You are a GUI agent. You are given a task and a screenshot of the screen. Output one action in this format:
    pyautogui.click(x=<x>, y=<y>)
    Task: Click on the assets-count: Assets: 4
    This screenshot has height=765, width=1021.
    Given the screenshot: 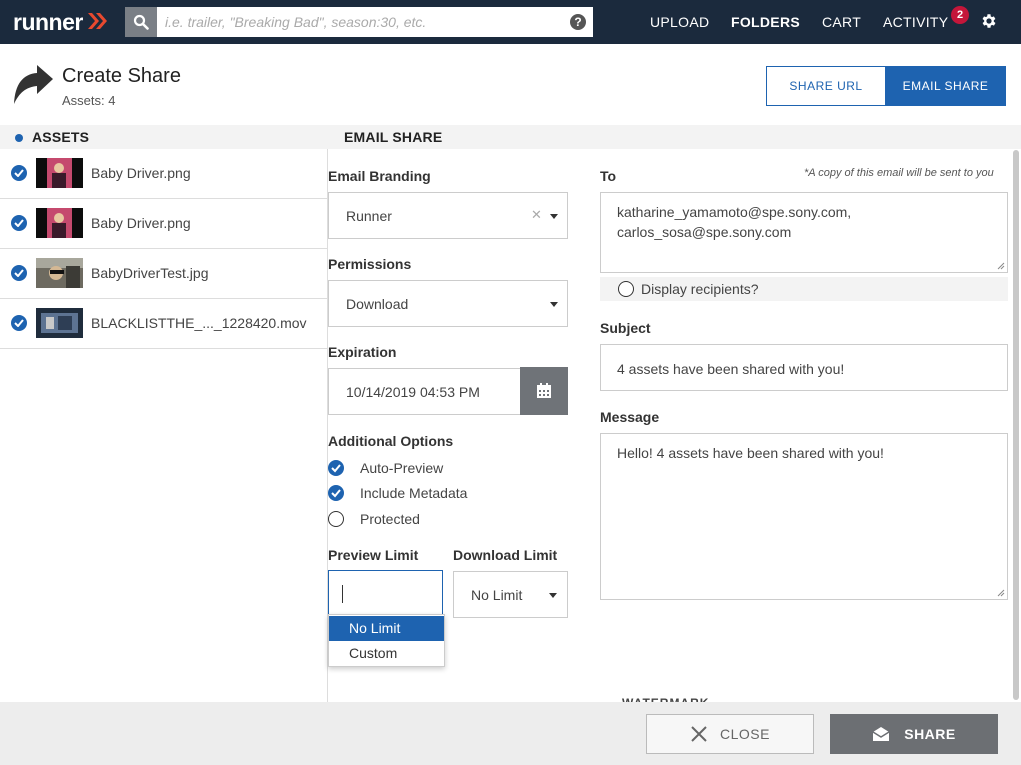 What is the action you would take?
    pyautogui.click(x=89, y=100)
    